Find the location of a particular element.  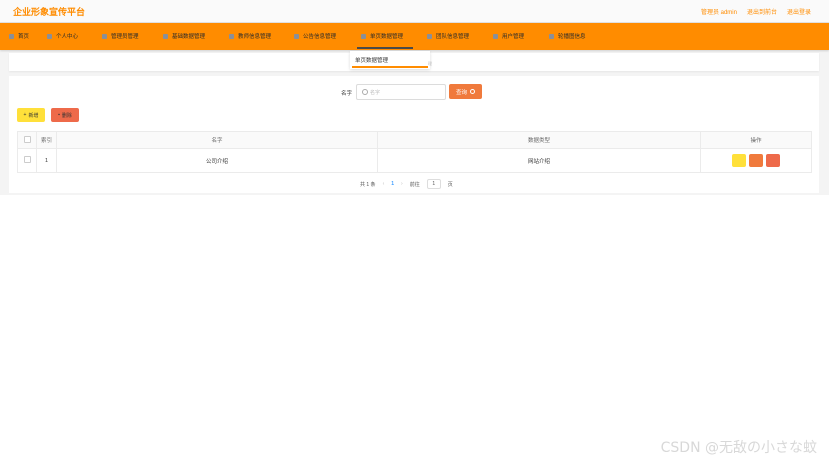

search-placeholder: 名字 is located at coordinates (375, 93).